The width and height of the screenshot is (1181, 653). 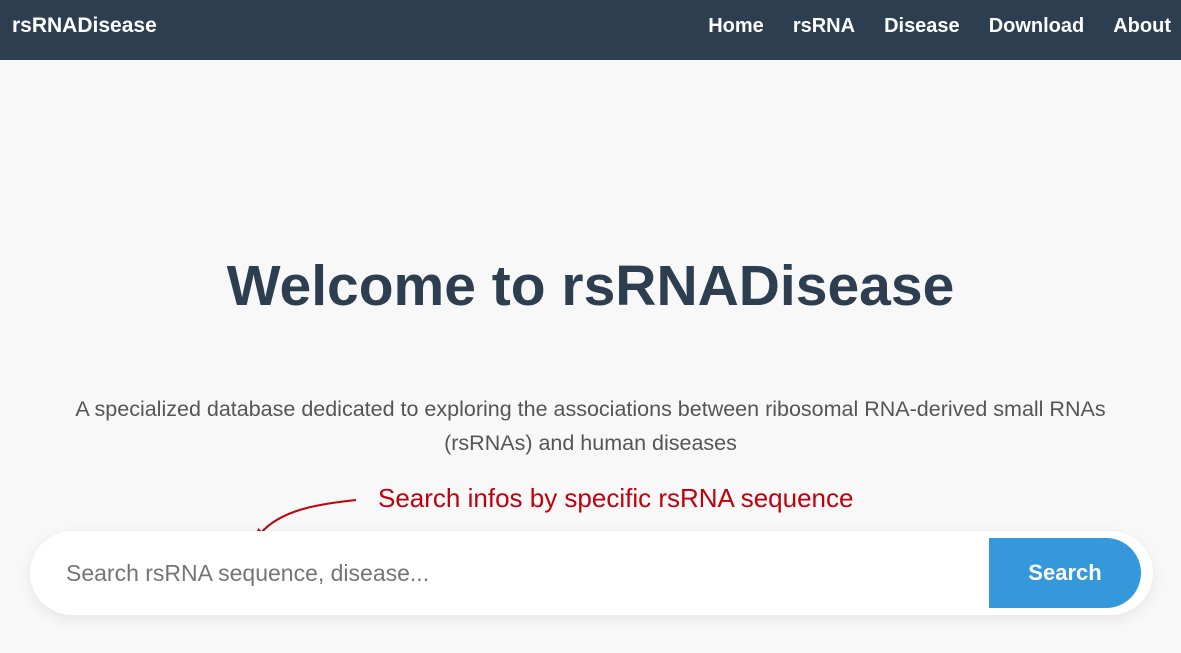 I want to click on search-button: Search, so click(x=1065, y=573).